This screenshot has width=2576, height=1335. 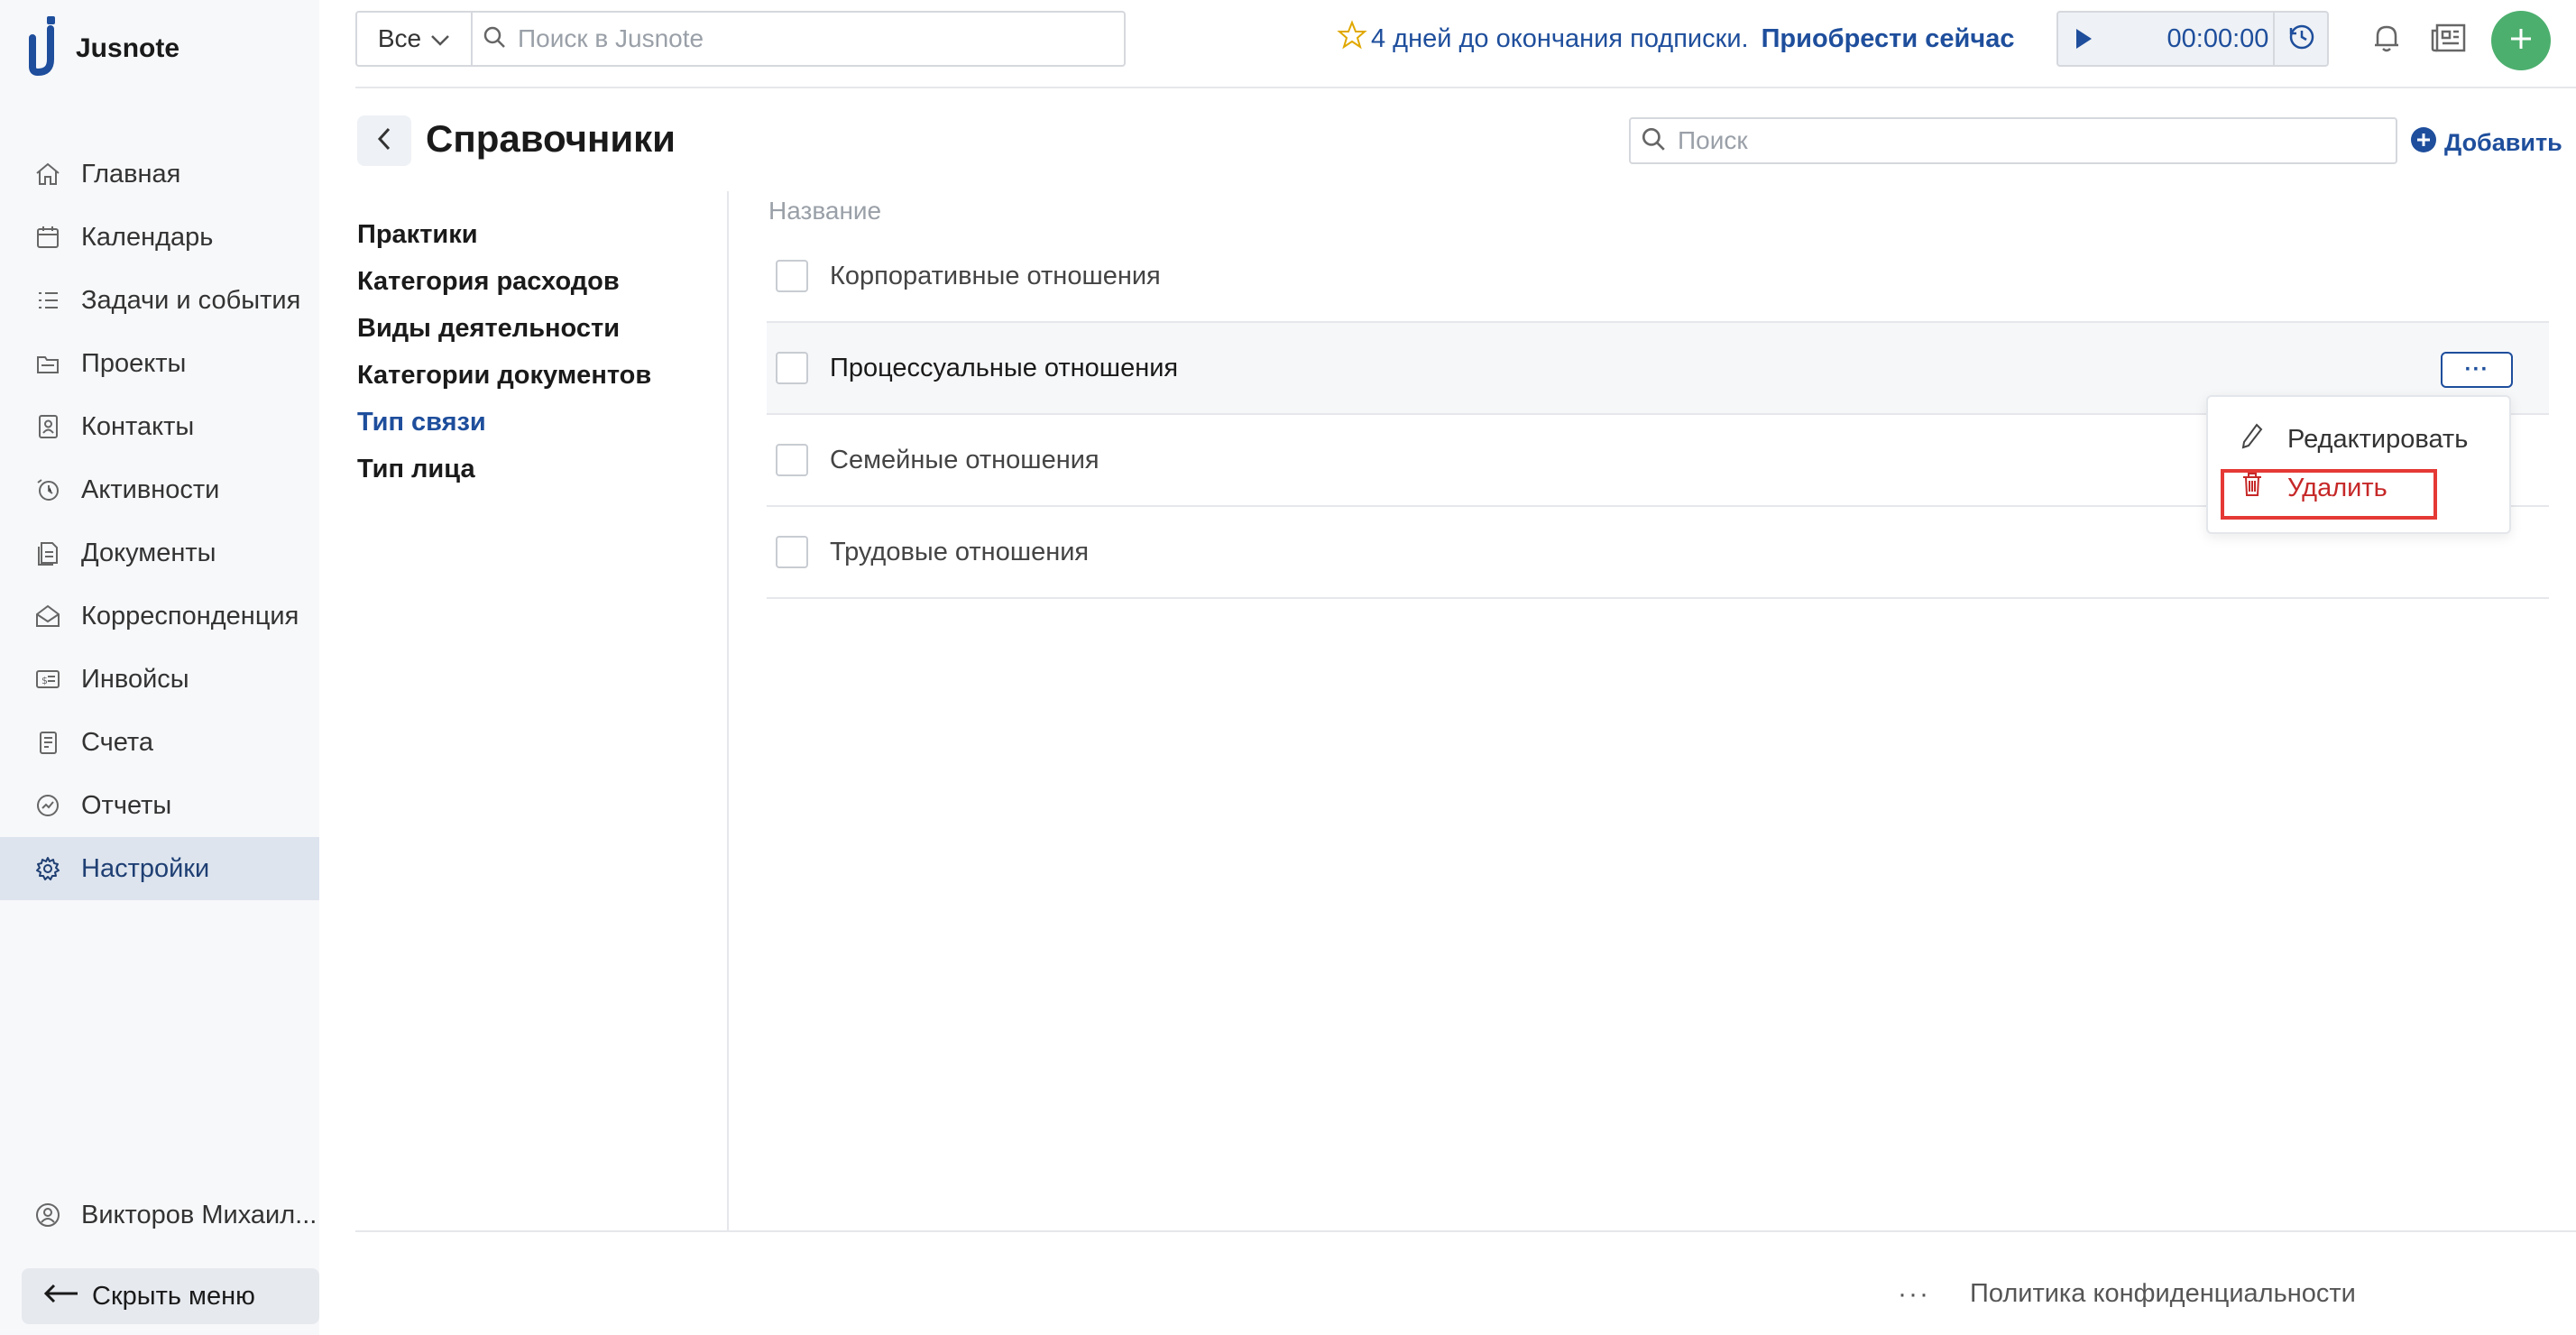 What do you see at coordinates (440, 38) in the screenshot?
I see `chevron-down-icon` at bounding box center [440, 38].